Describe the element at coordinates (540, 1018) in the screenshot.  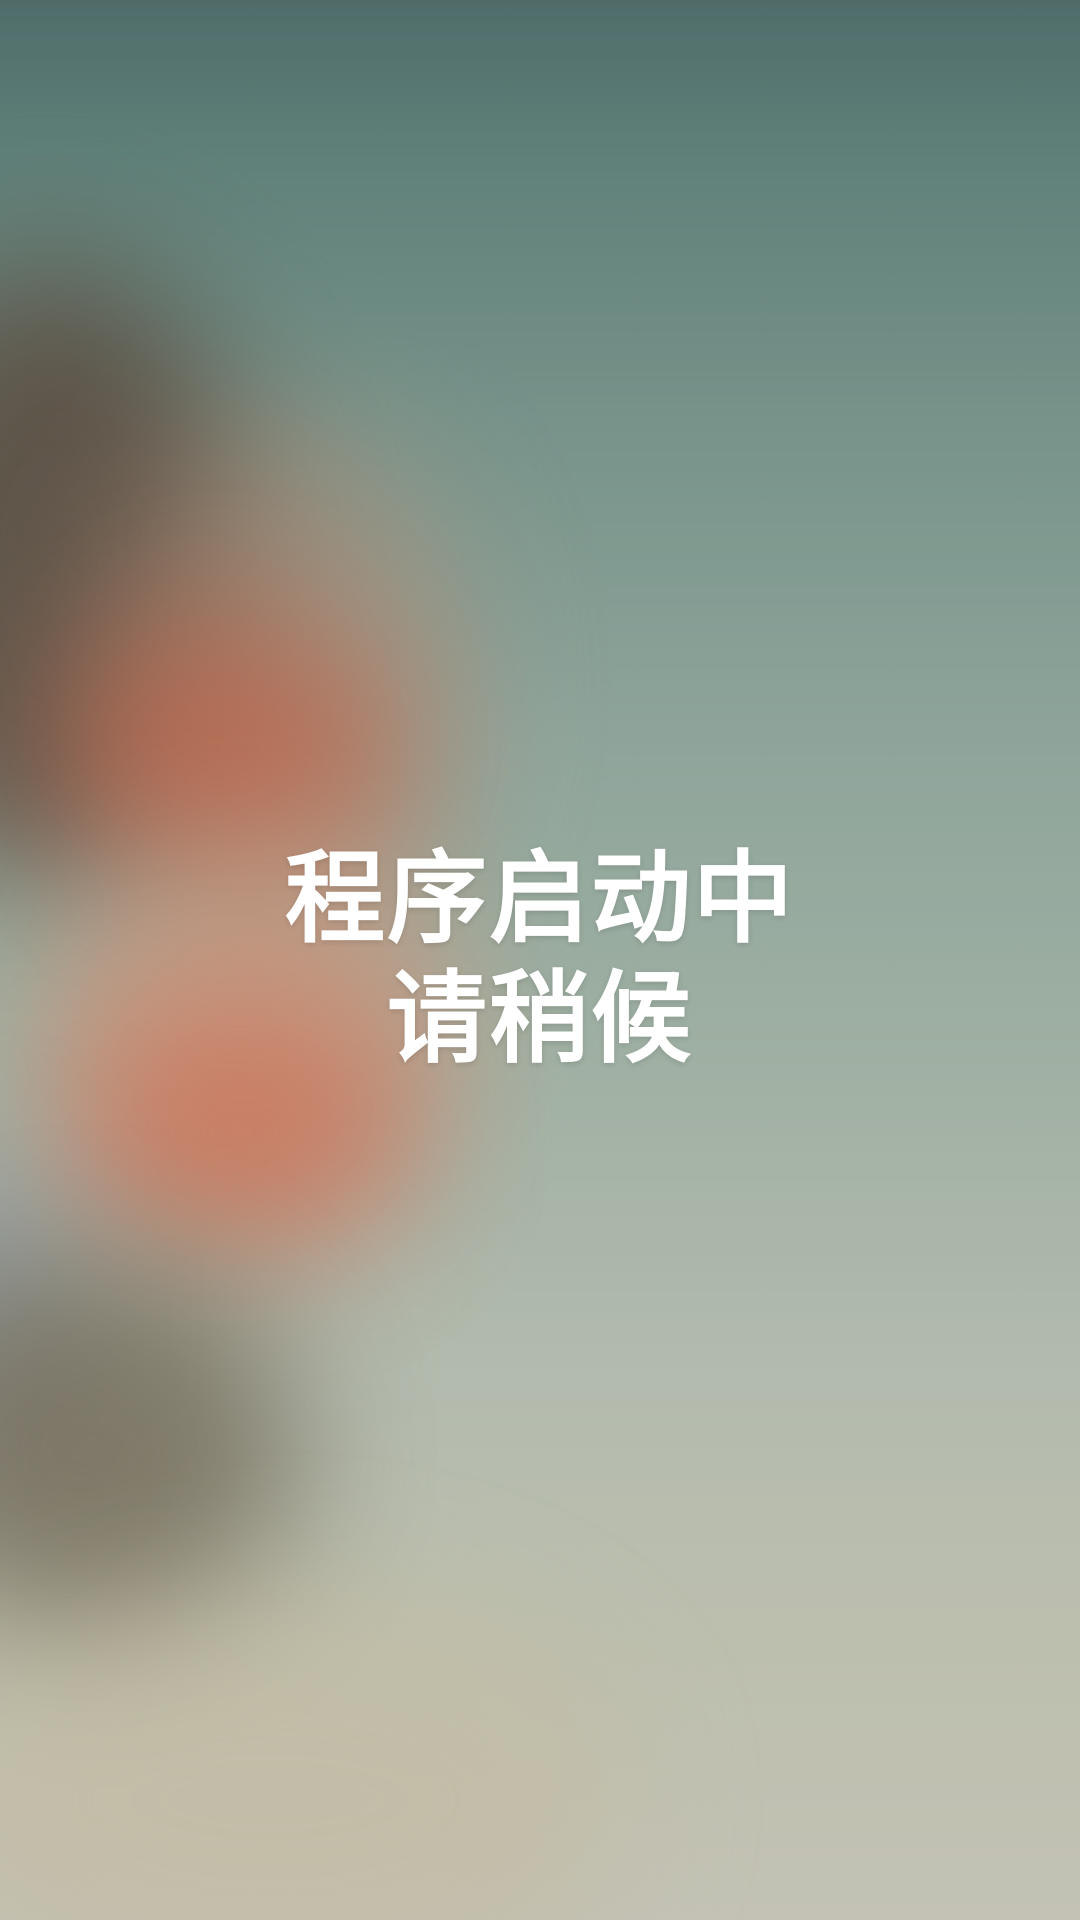
I see `loading-subtitle: 请稍候` at that location.